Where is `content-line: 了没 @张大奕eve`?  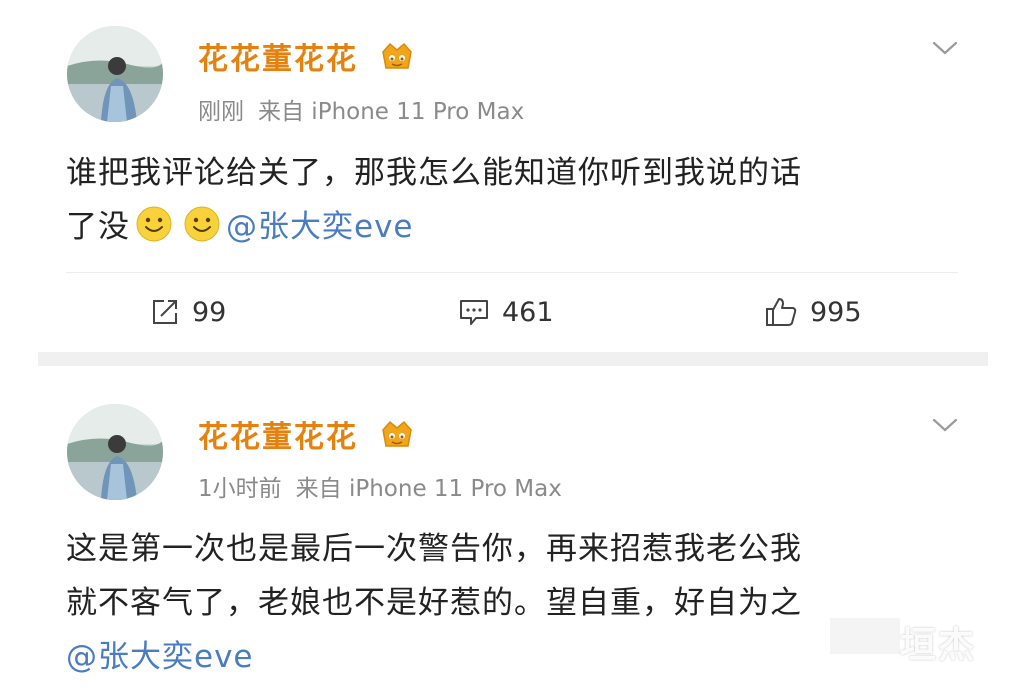 content-line: 了没 @张大奕eve is located at coordinates (506, 227).